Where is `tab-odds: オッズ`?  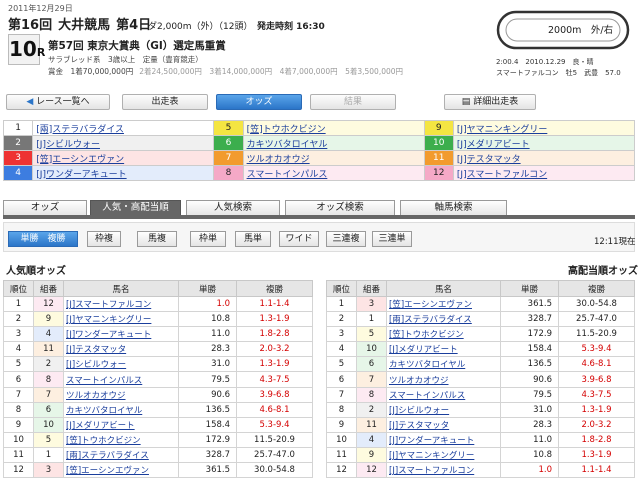 tab-odds: オッズ is located at coordinates (45, 208).